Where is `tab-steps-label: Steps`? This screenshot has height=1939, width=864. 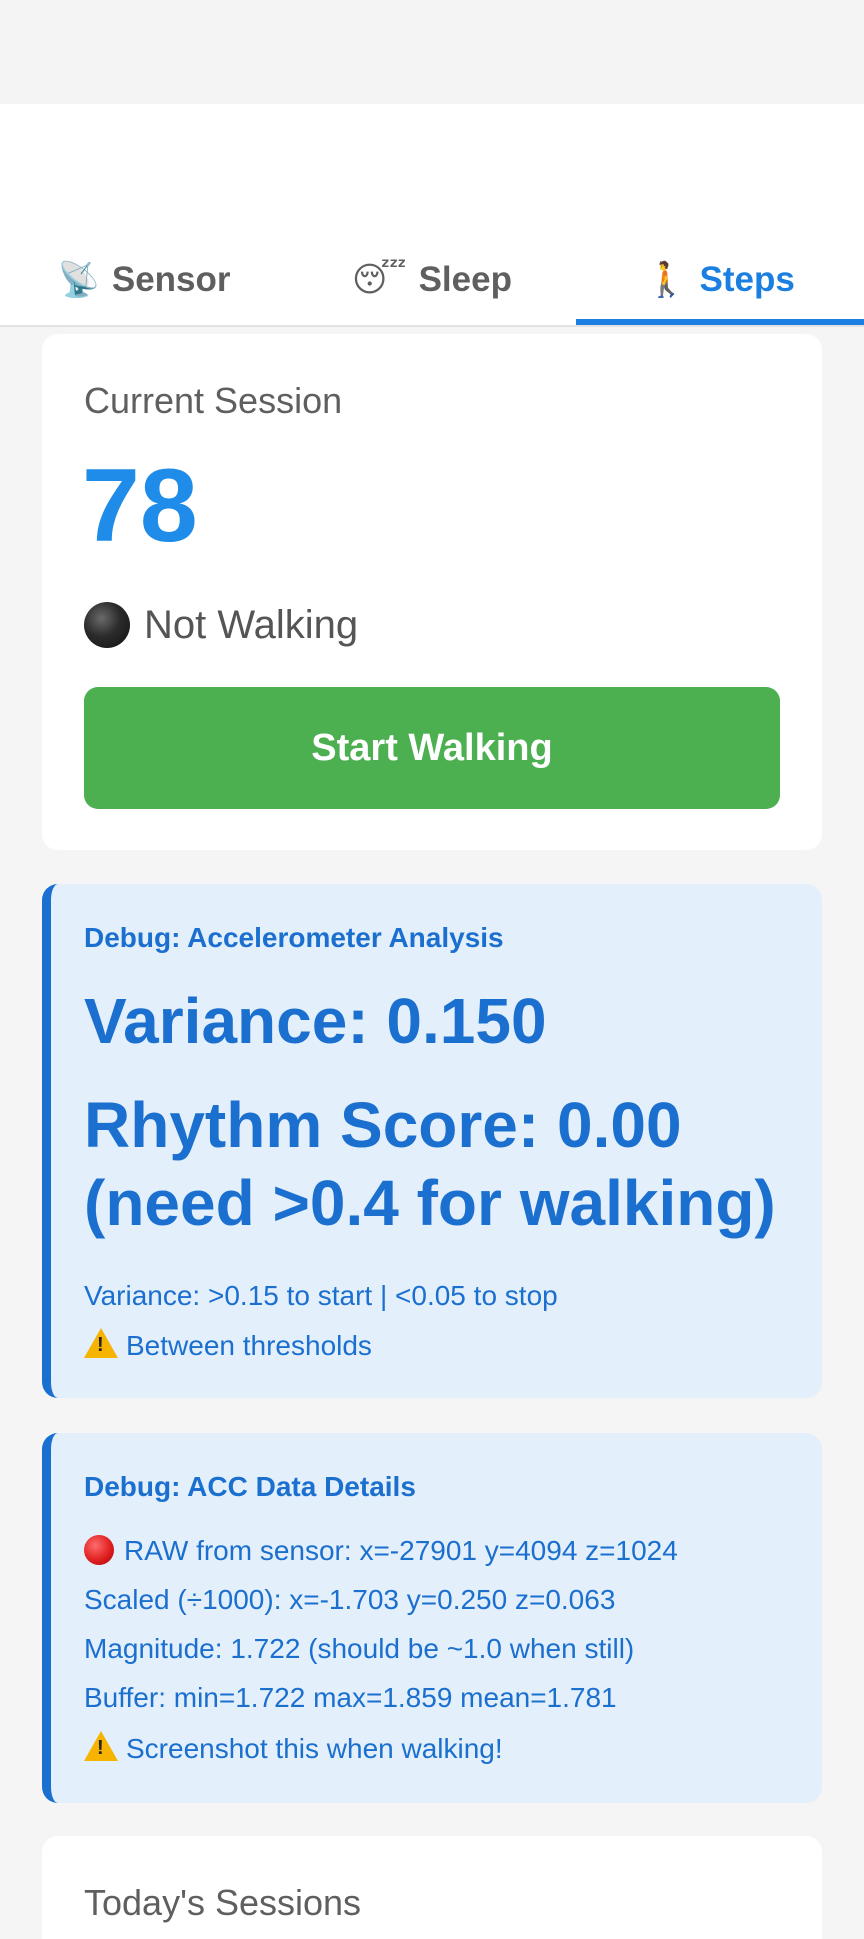 tab-steps-label: Steps is located at coordinates (747, 279).